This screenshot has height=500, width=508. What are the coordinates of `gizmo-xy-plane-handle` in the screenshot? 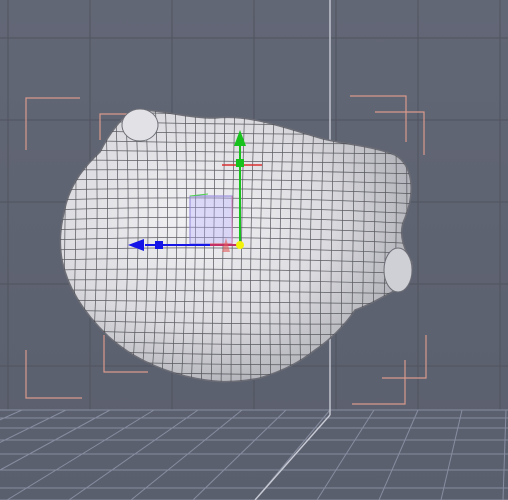 It's located at (211, 220).